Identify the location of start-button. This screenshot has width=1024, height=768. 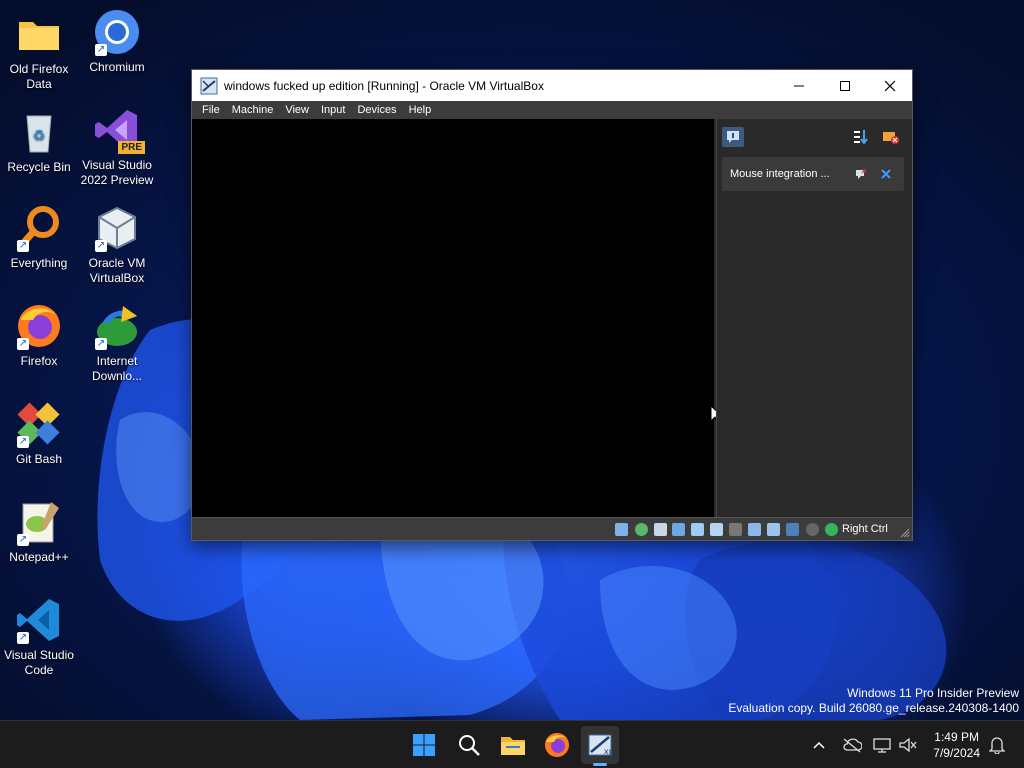
(424, 745).